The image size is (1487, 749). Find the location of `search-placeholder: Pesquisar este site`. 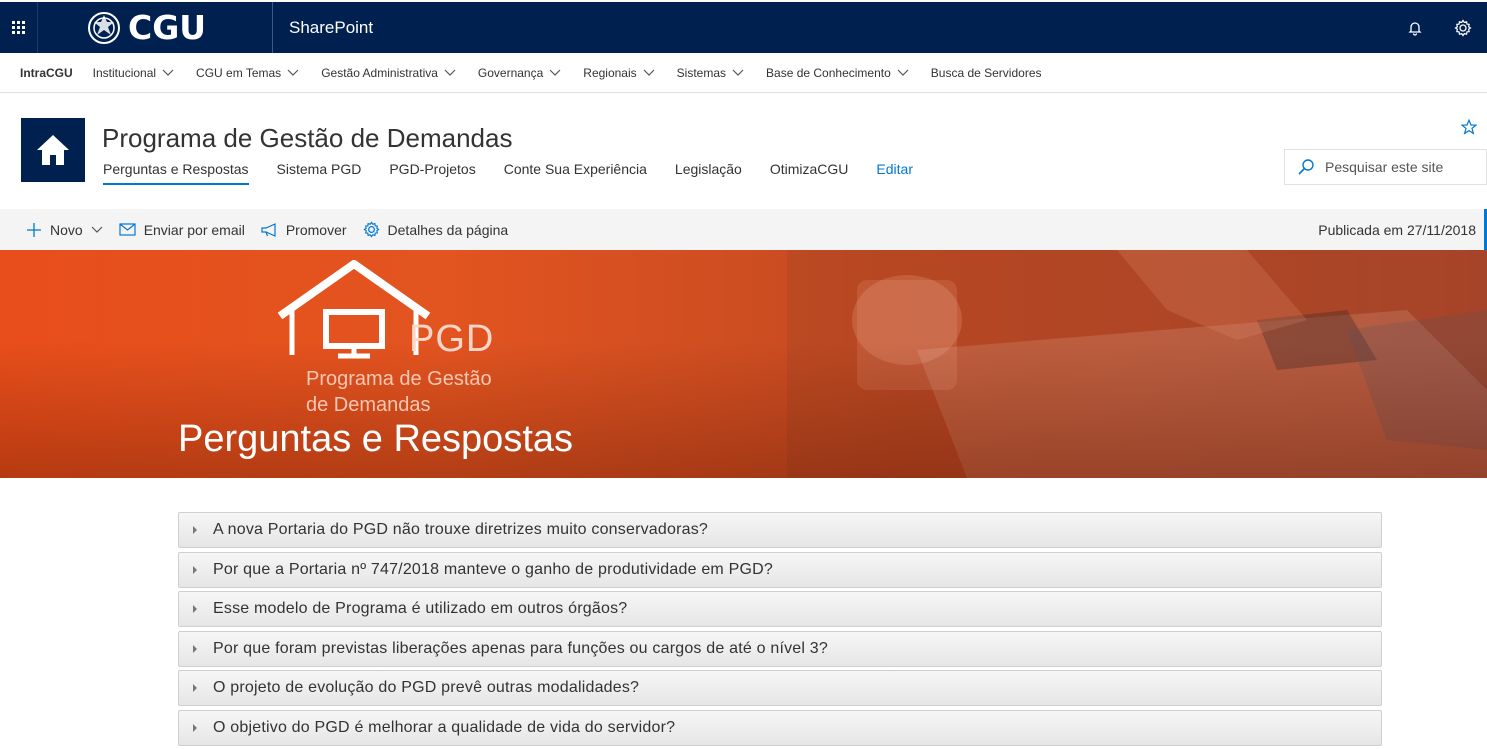

search-placeholder: Pesquisar este site is located at coordinates (1384, 167).